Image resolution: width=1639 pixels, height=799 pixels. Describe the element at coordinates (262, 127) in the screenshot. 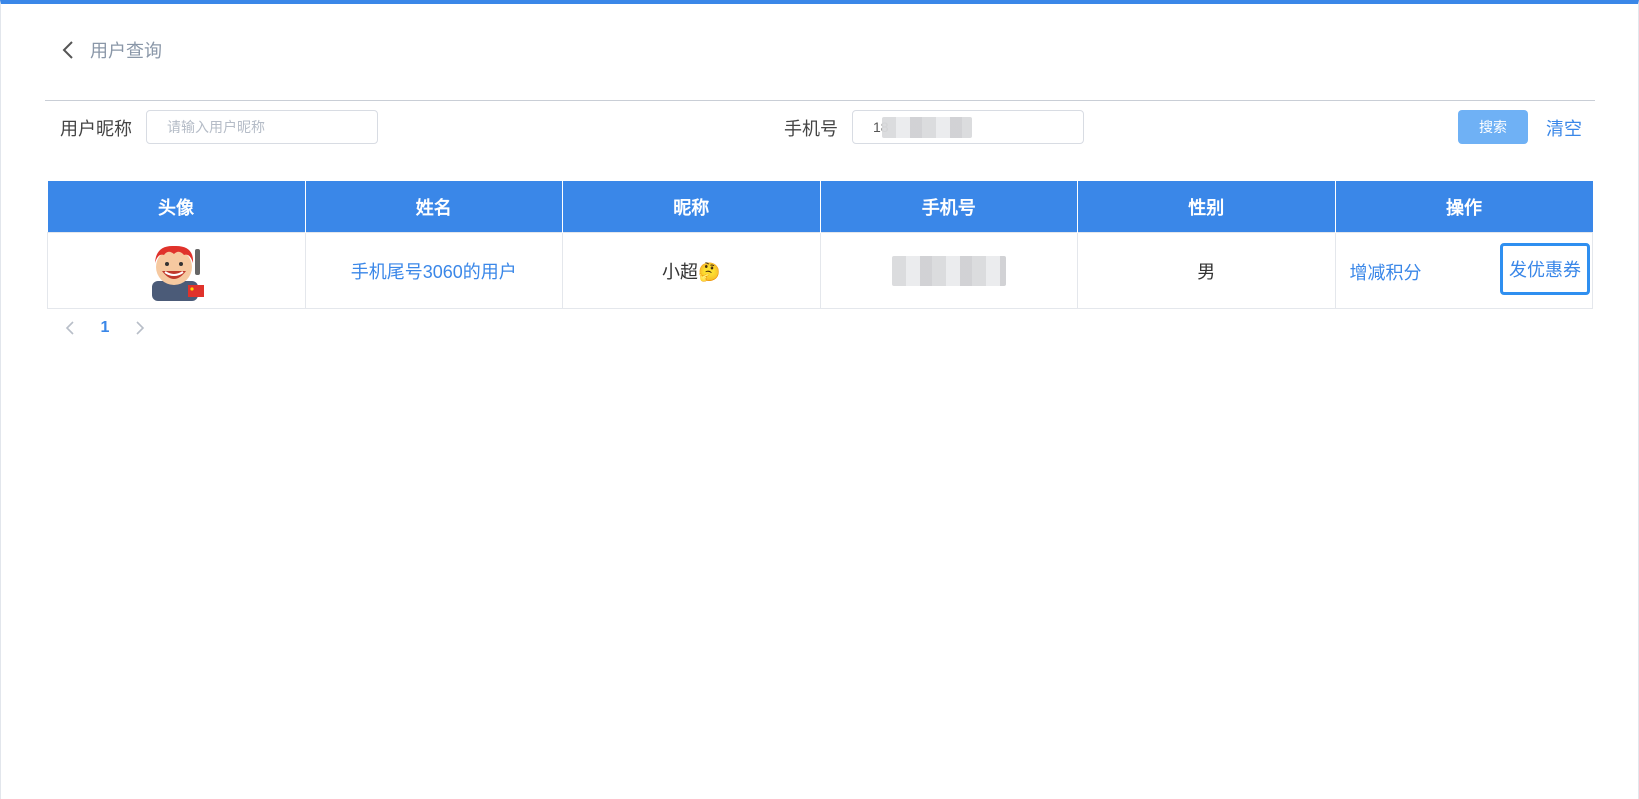

I see `nickname-input` at that location.